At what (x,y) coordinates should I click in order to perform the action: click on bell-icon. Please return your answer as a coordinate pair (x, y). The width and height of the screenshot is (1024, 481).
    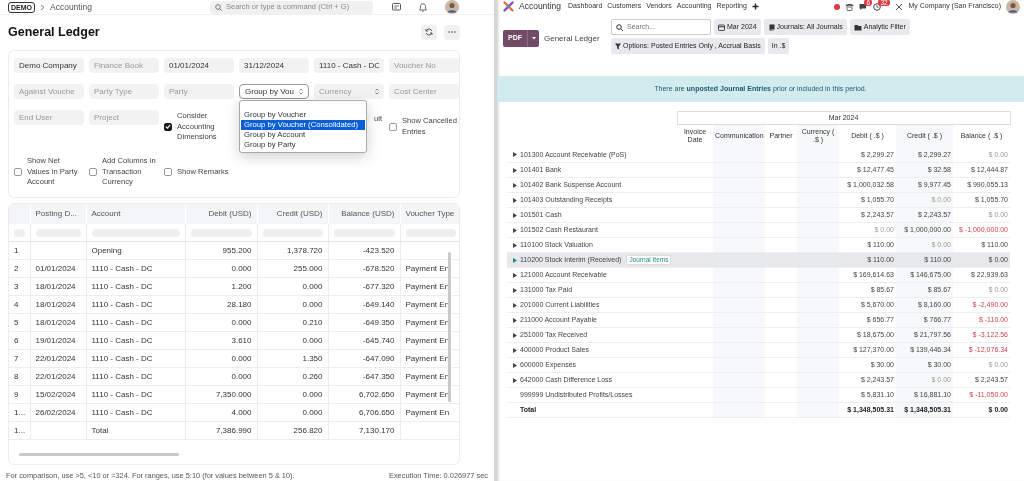
    Looking at the image, I should click on (423, 7).